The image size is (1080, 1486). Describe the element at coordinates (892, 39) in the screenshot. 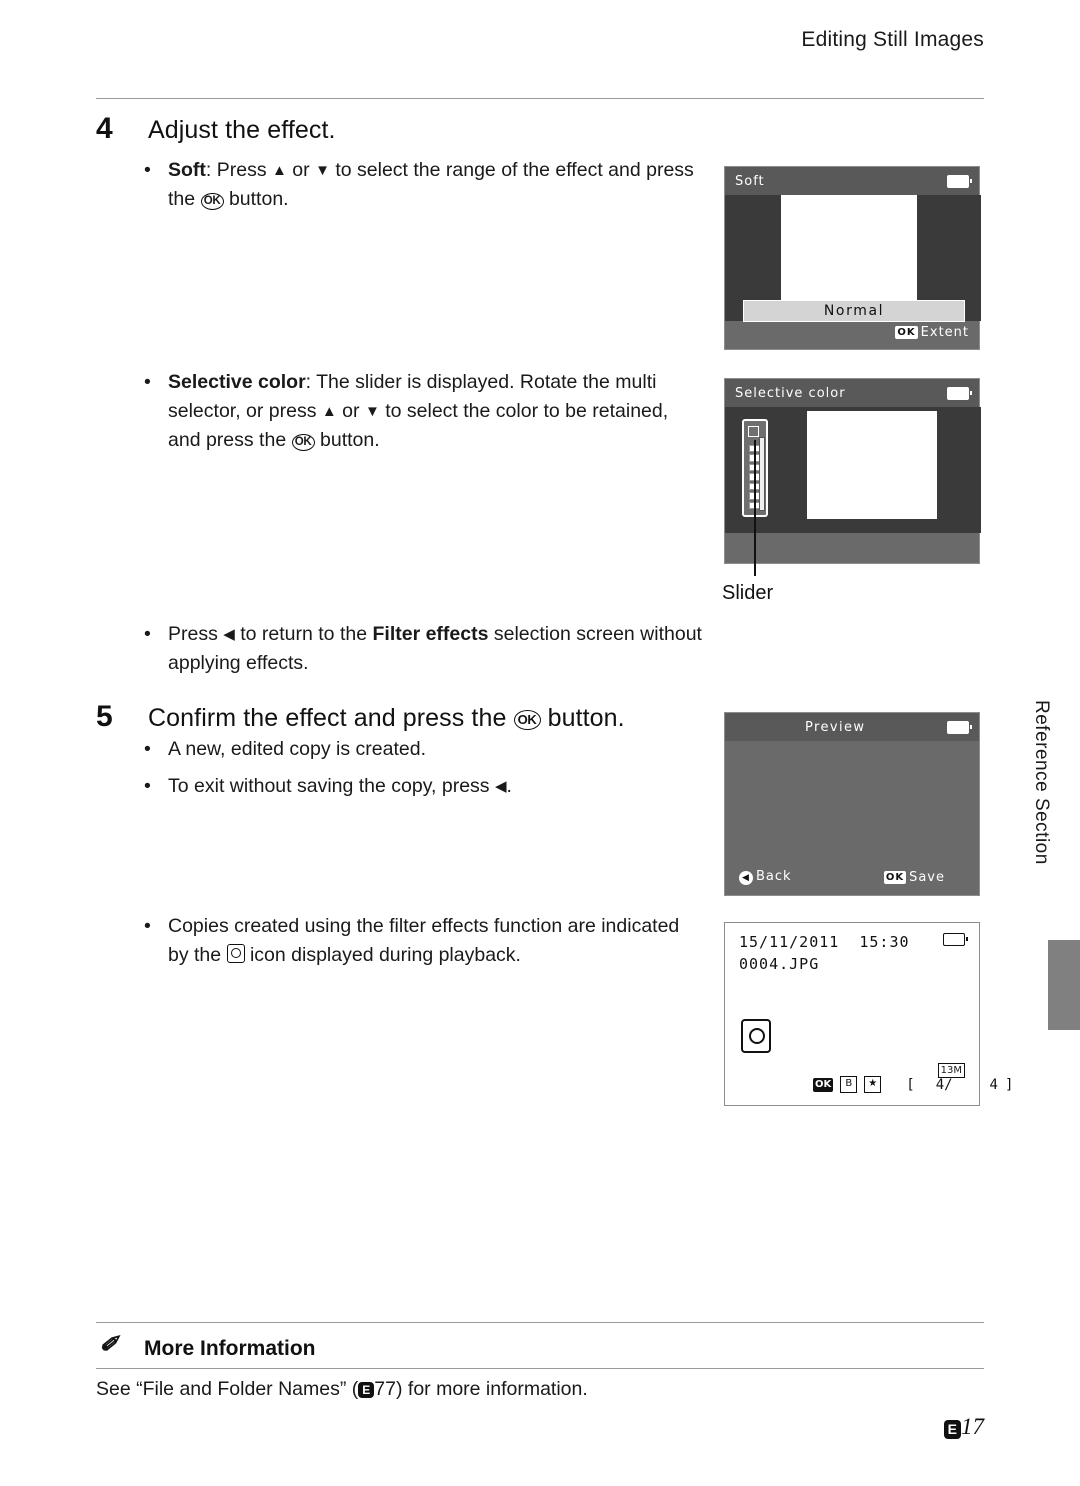

I see `page-header: Editing Still Images` at that location.